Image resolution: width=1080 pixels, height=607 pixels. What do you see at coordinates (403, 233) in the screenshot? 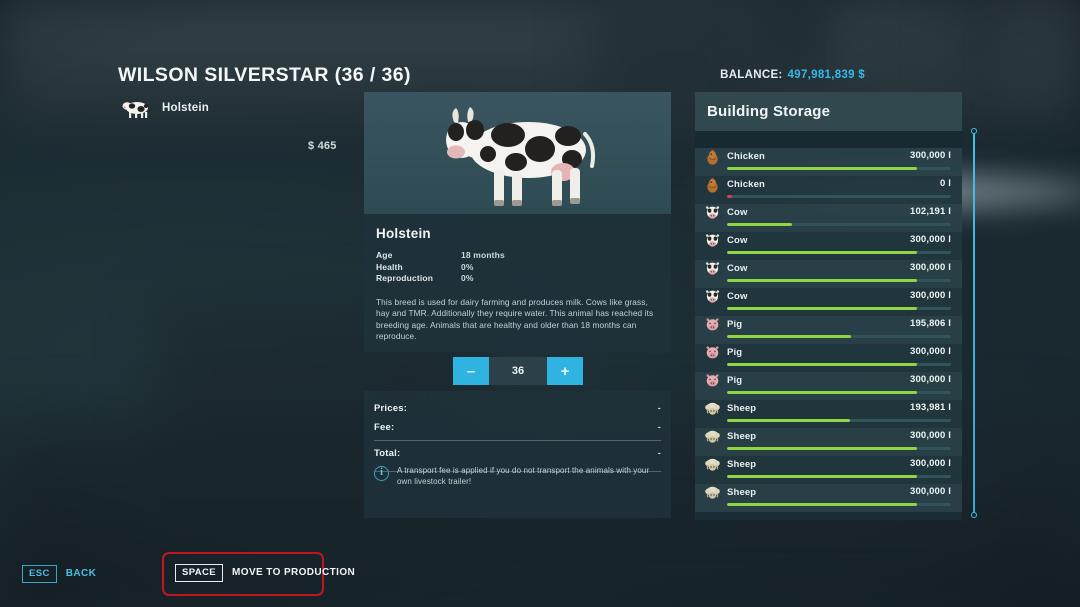
I see `breed-name: Holstein` at bounding box center [403, 233].